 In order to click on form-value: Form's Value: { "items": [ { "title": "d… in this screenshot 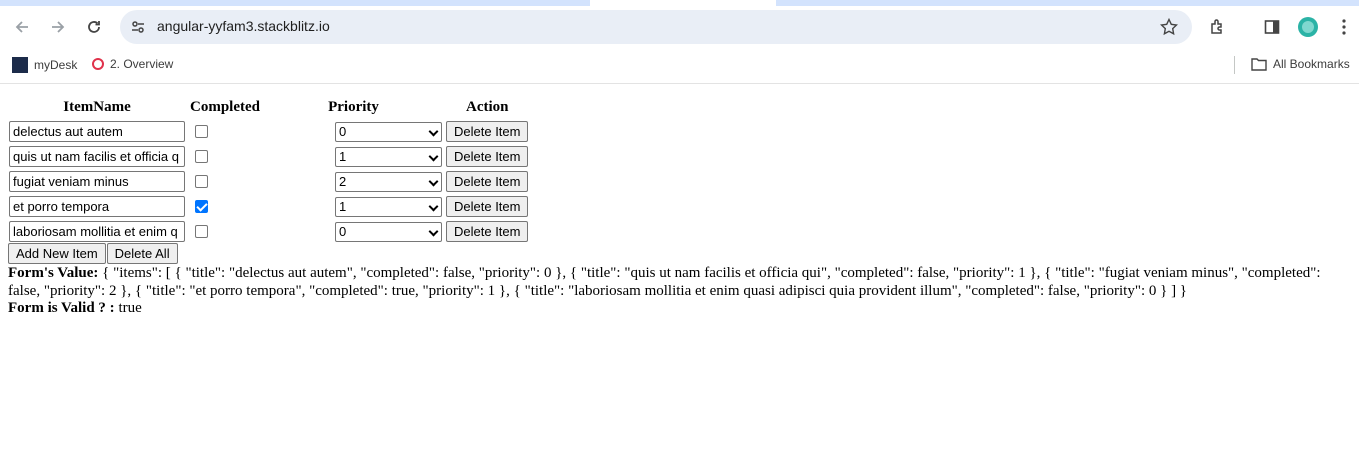, I will do `click(681, 282)`.